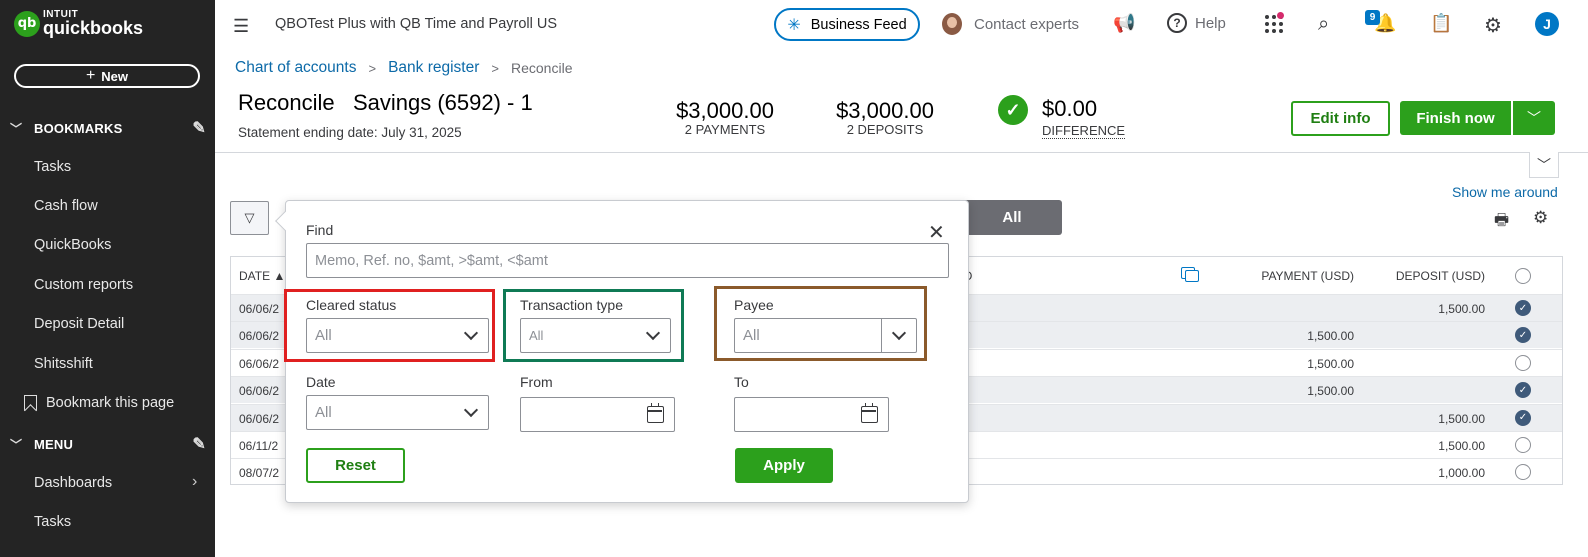 The image size is (1588, 557). I want to click on sidebar-item-tasks: Tasks, so click(52, 167).